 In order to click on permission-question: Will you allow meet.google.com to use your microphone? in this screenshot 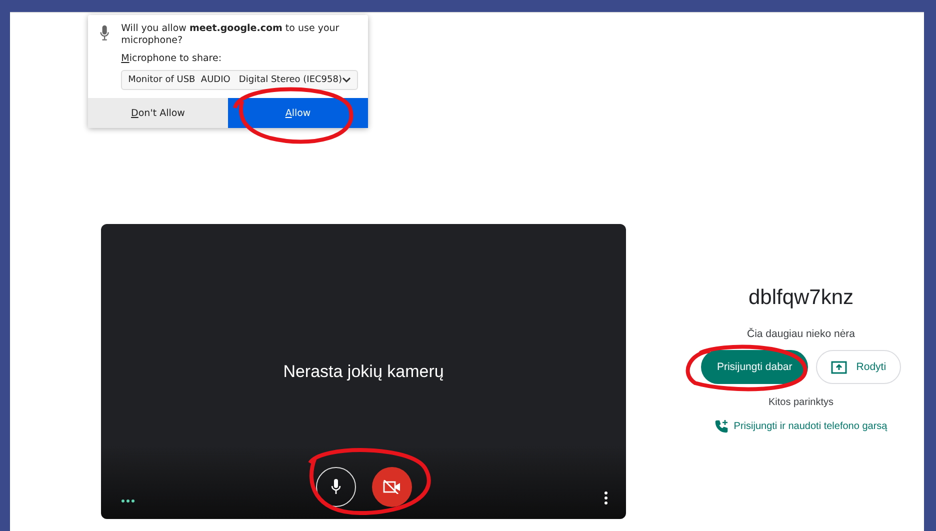, I will do `click(230, 35)`.